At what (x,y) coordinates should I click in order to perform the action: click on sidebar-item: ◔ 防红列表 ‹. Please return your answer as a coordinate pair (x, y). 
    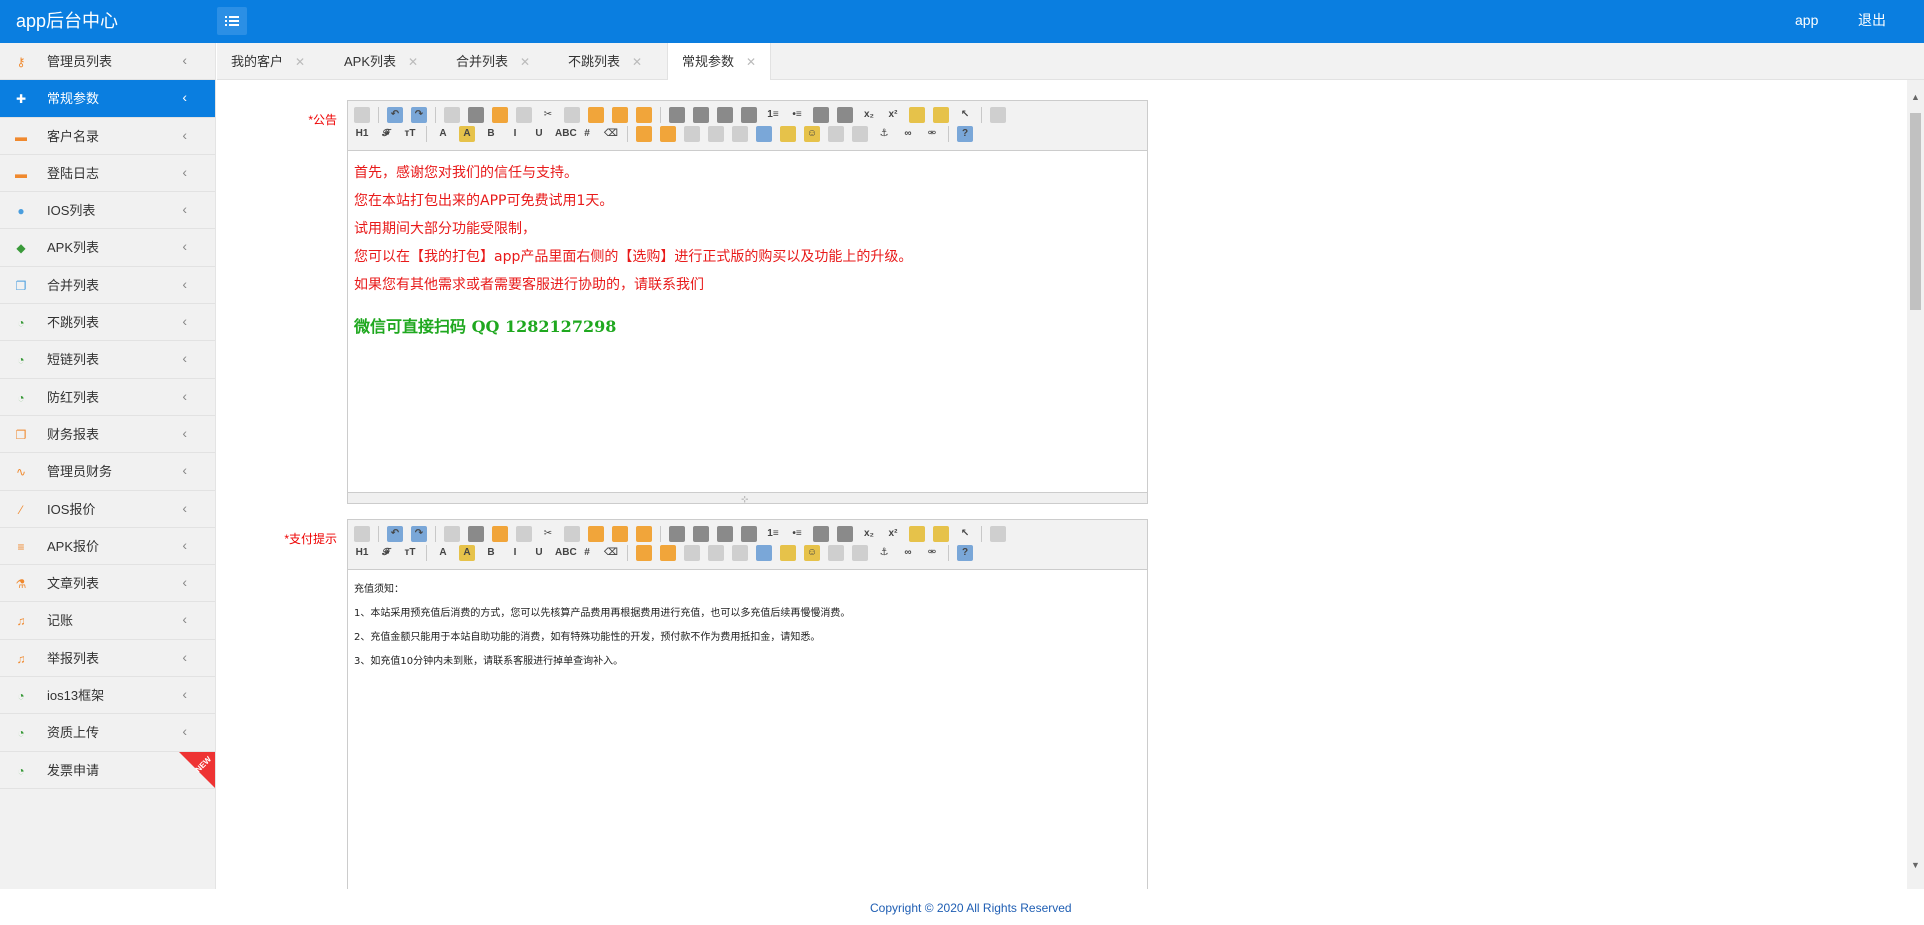
    Looking at the image, I should click on (107, 397).